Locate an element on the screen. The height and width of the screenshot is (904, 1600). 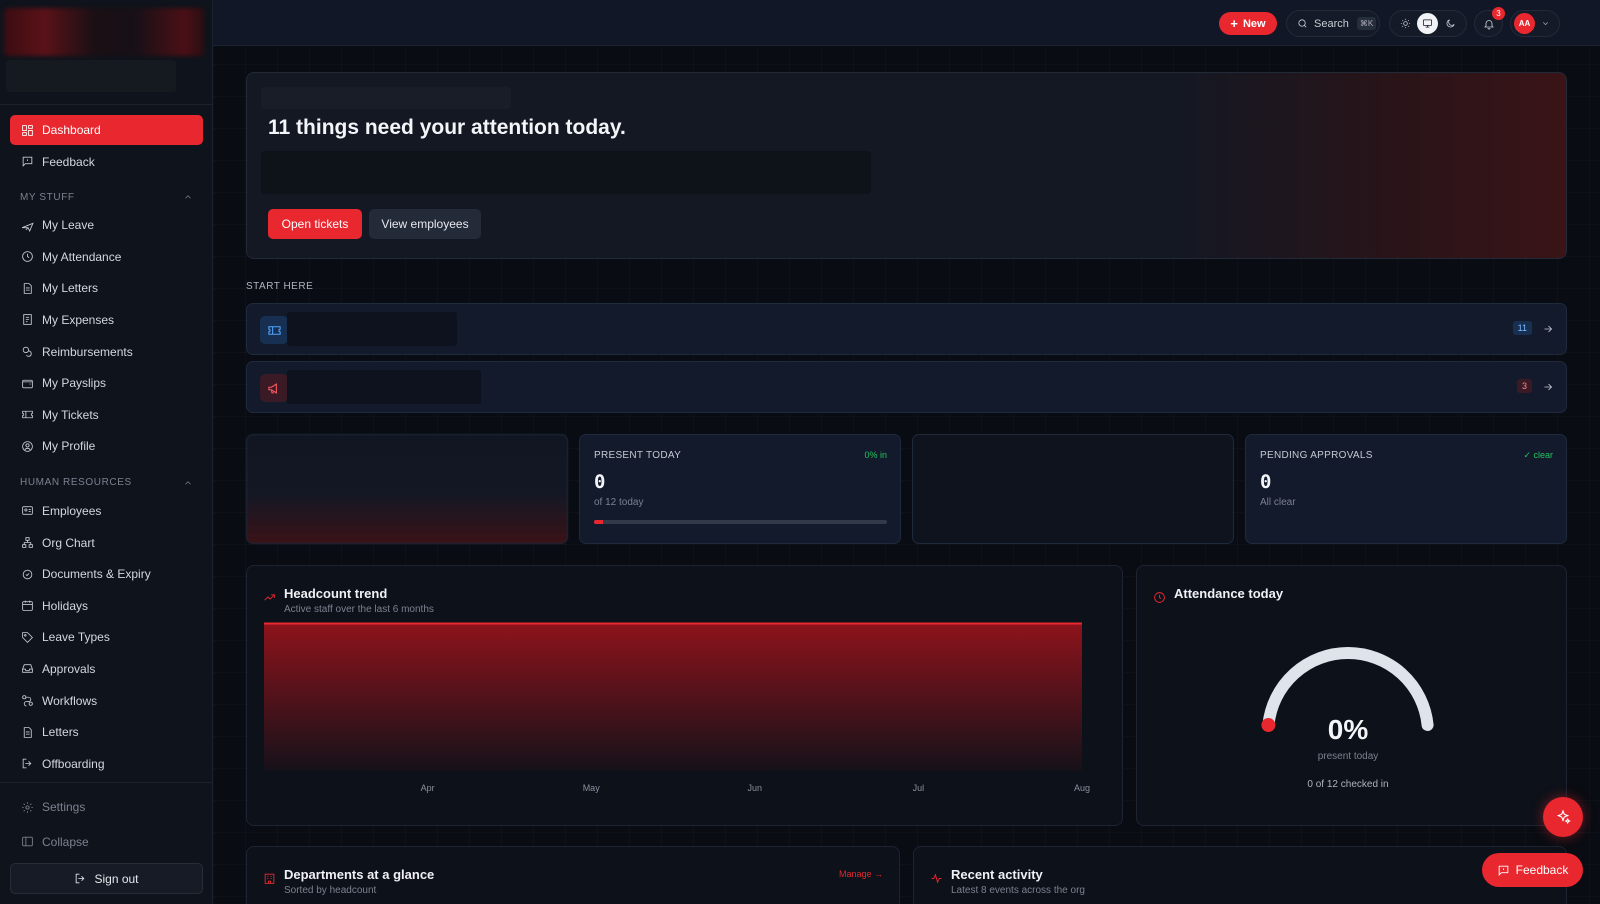
stat-card-pending-approvals: PENDING APPROVALS ✓ clear 0 All clear is located at coordinates (1406, 489).